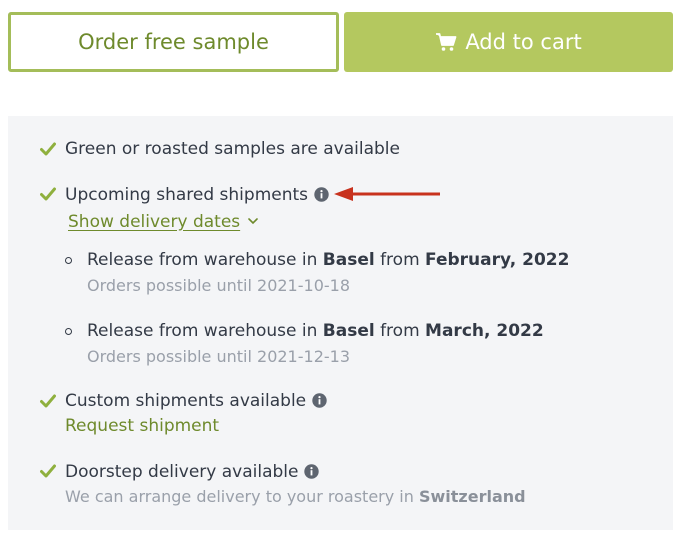  Describe the element at coordinates (472, 496) in the screenshot. I see `delivery-country: Switzerland` at that location.